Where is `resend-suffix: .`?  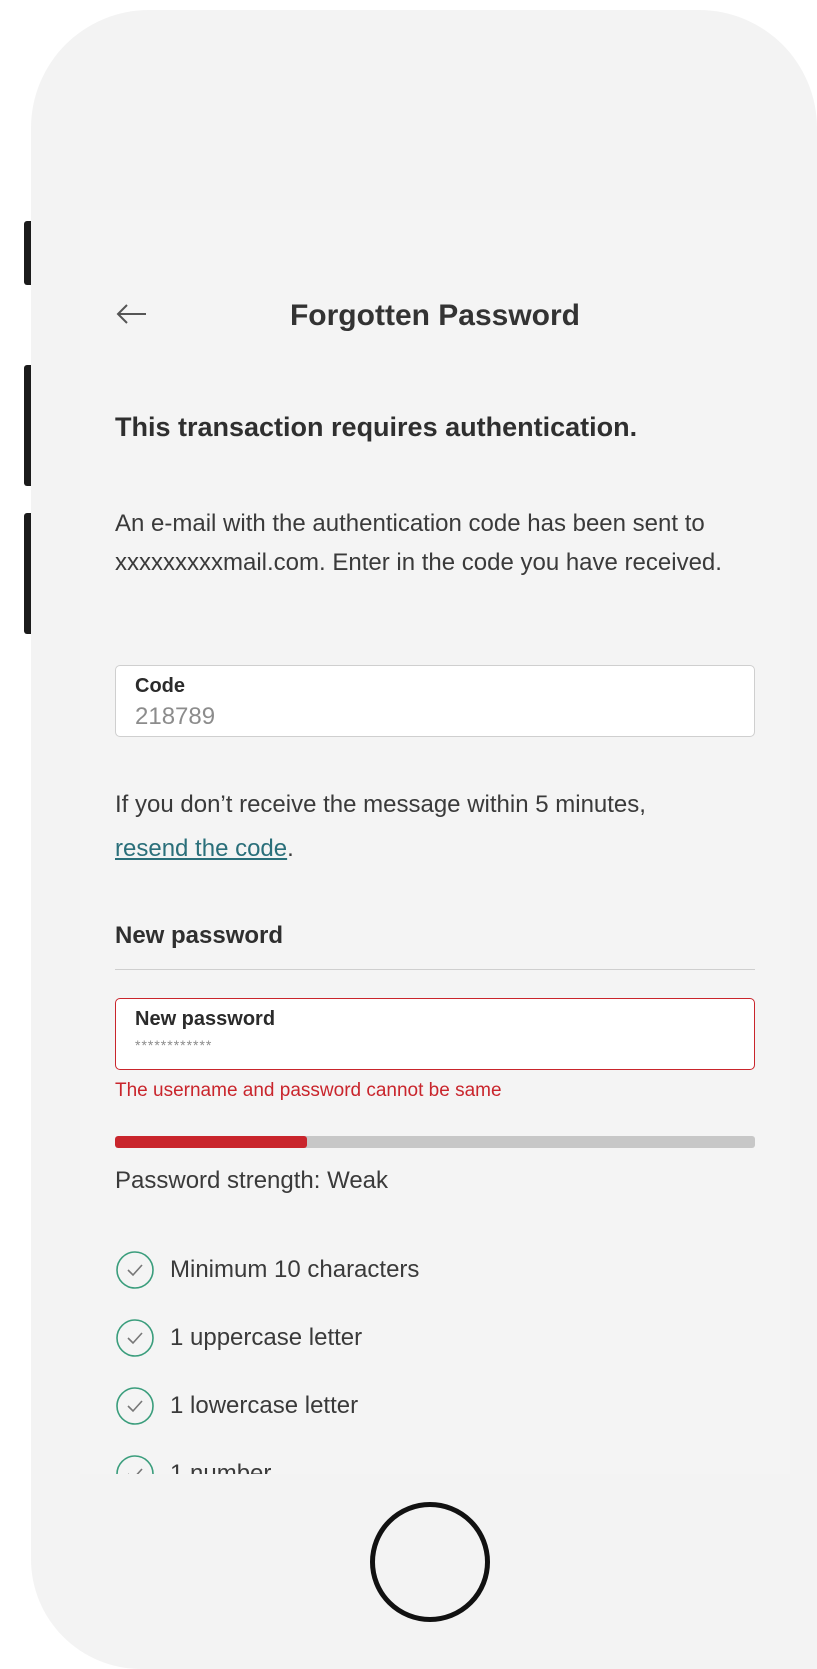
resend-suffix: . is located at coordinates (290, 848).